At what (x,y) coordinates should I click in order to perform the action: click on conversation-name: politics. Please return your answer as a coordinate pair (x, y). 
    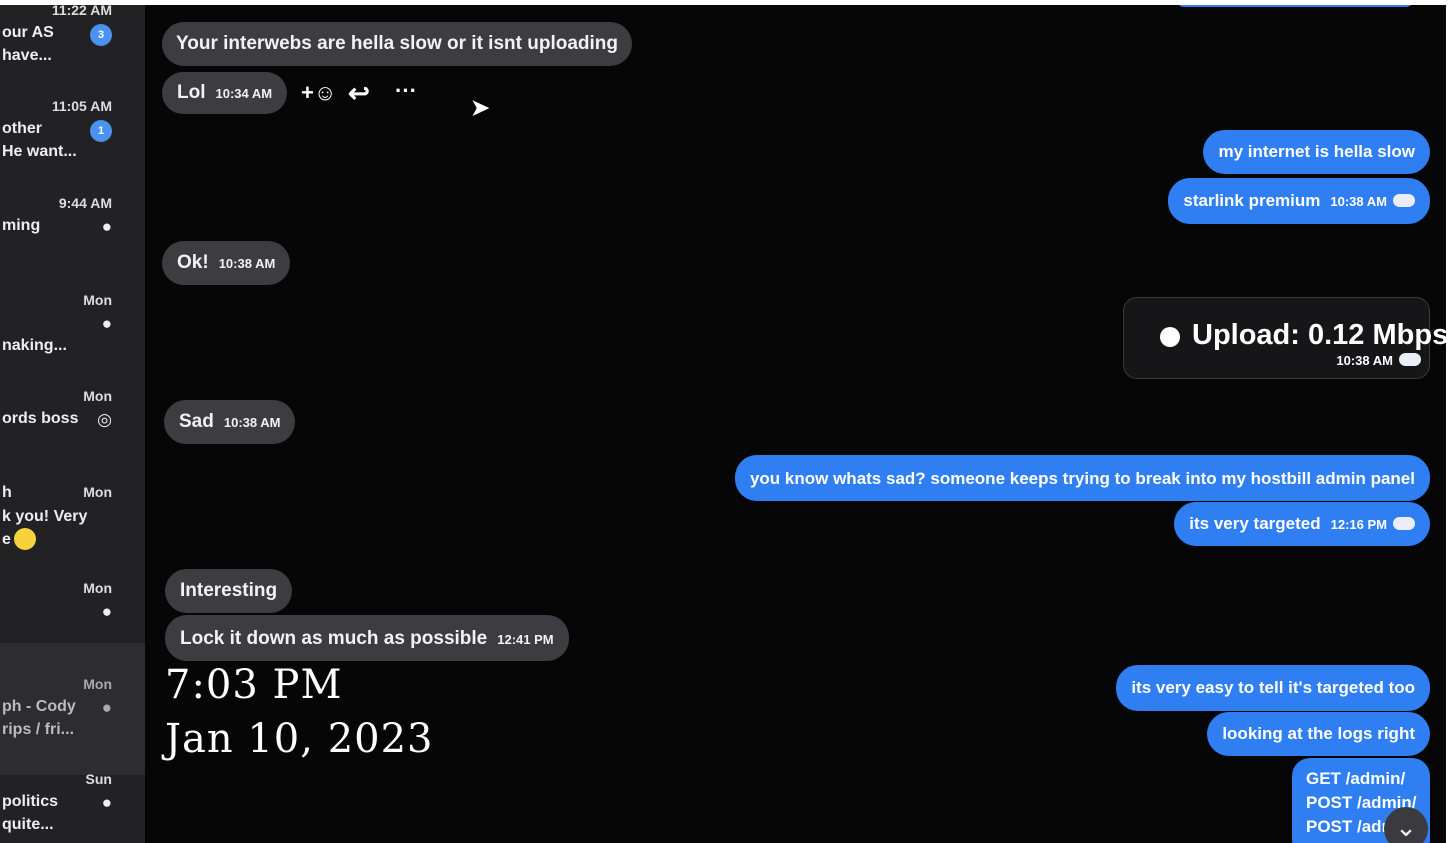
    Looking at the image, I should click on (30, 801).